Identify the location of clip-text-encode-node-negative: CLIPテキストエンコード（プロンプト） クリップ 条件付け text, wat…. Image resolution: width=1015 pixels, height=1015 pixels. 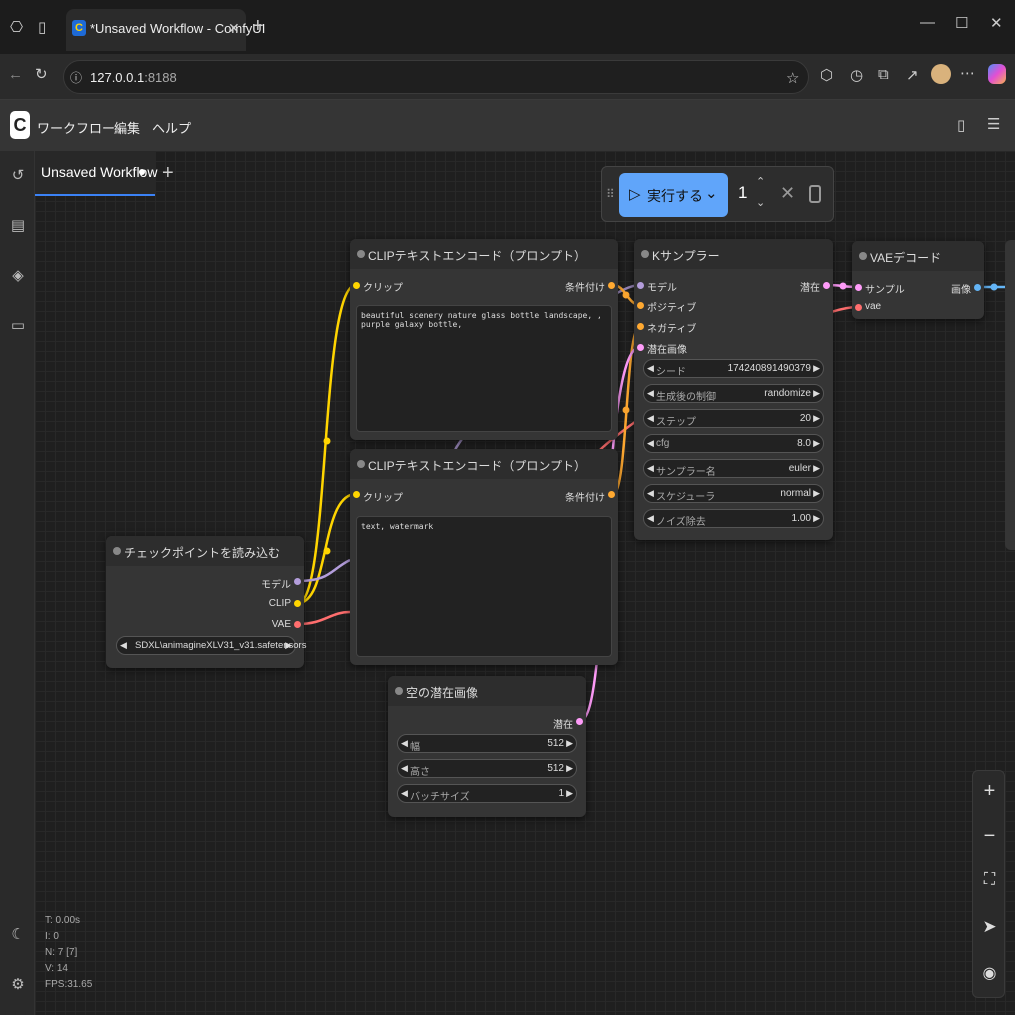
(484, 557).